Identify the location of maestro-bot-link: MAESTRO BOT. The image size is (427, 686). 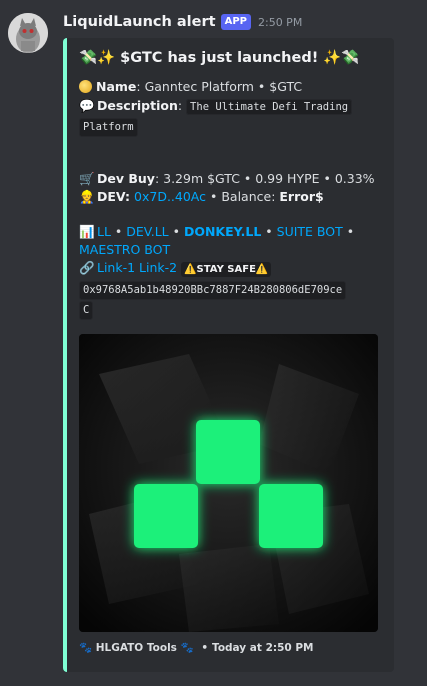
(124, 249).